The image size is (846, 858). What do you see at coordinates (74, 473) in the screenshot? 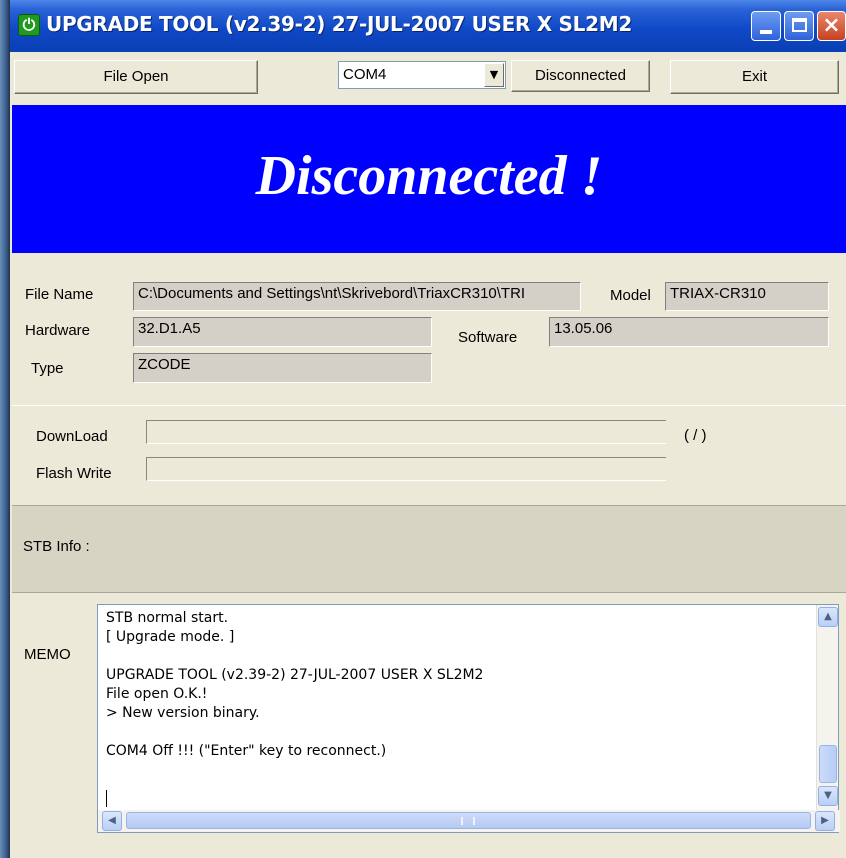
I see `flash-write-label: Flash Write` at bounding box center [74, 473].